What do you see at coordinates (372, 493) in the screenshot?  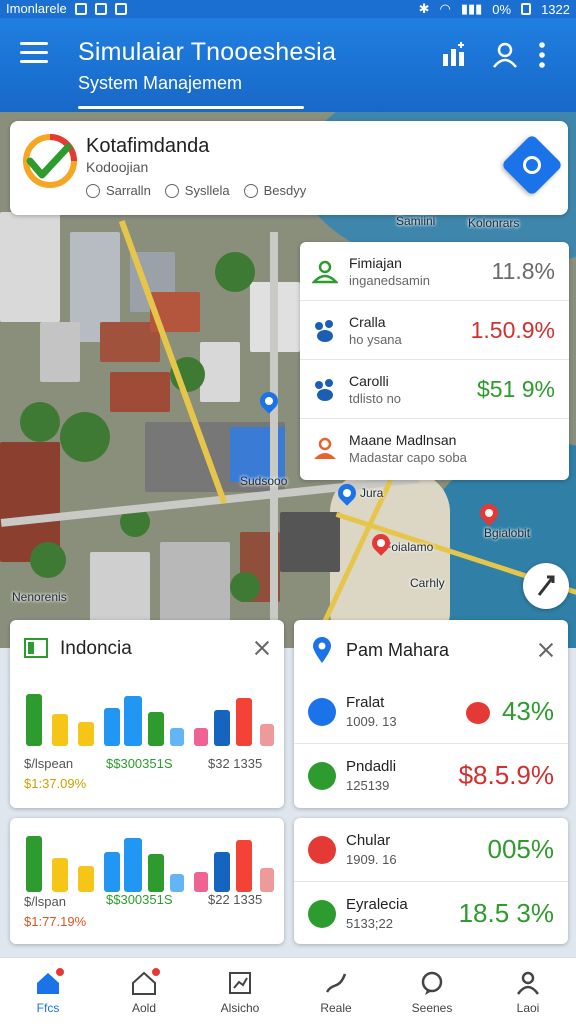 I see `map-label: Jura` at bounding box center [372, 493].